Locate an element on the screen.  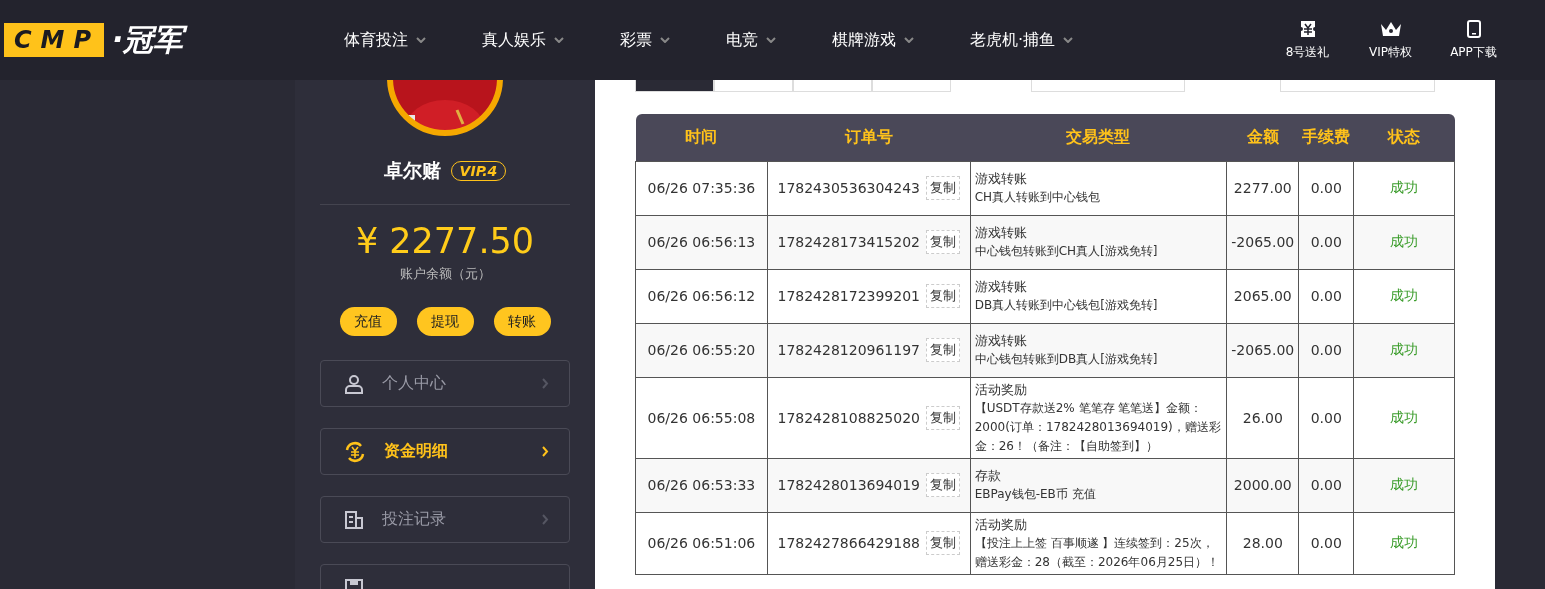
table-cell: 06/26 06:51:06 is located at coordinates (701, 543).